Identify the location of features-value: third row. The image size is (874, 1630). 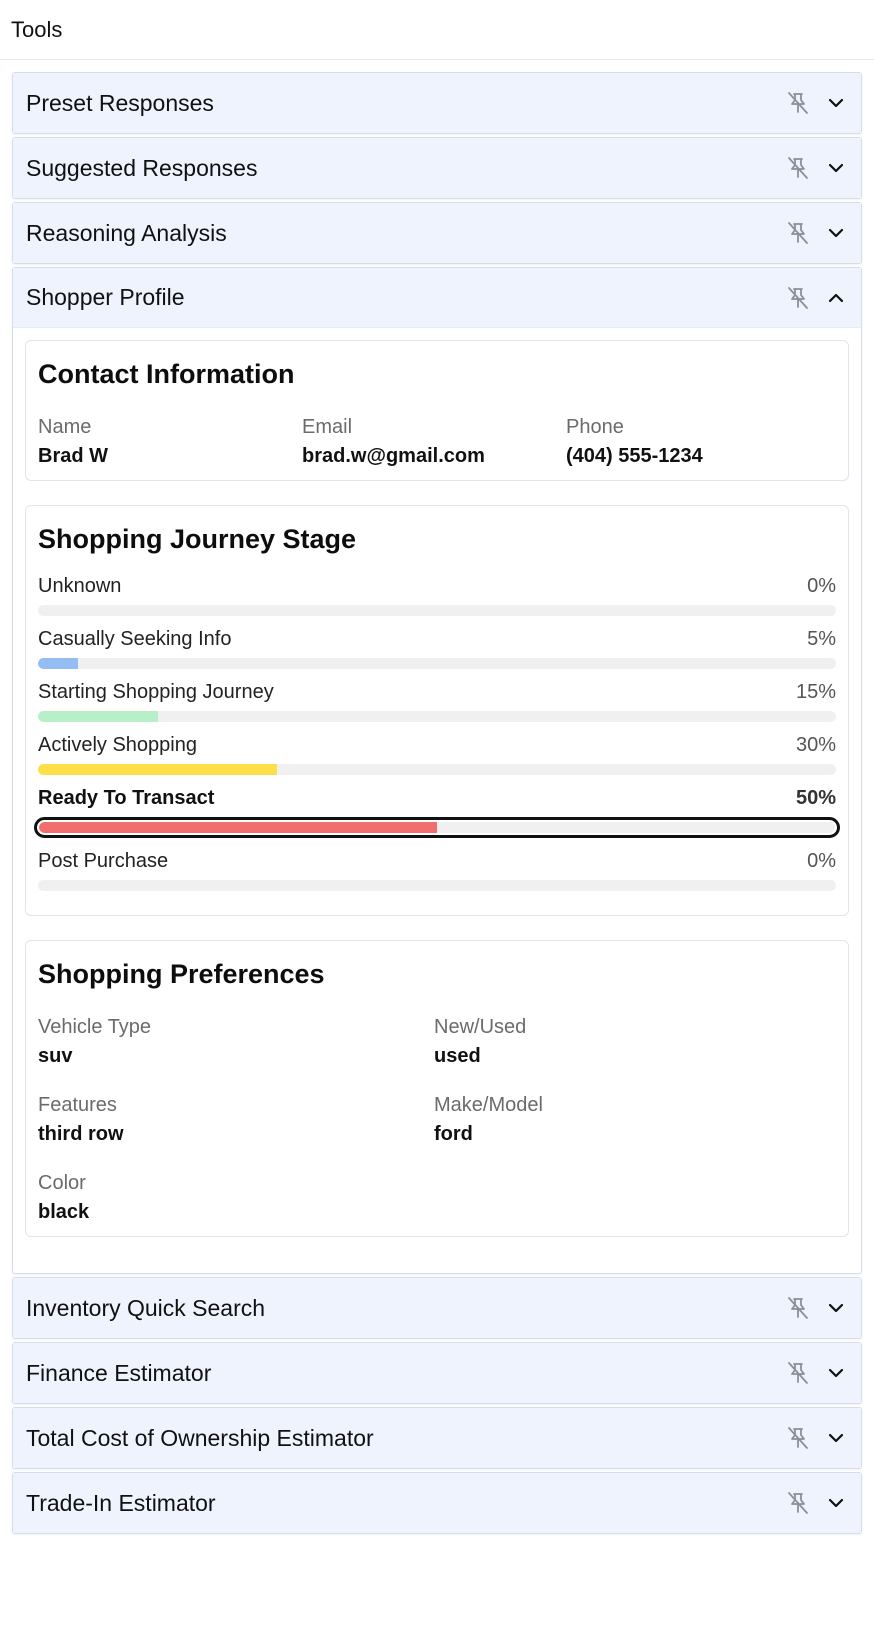
(81, 1134).